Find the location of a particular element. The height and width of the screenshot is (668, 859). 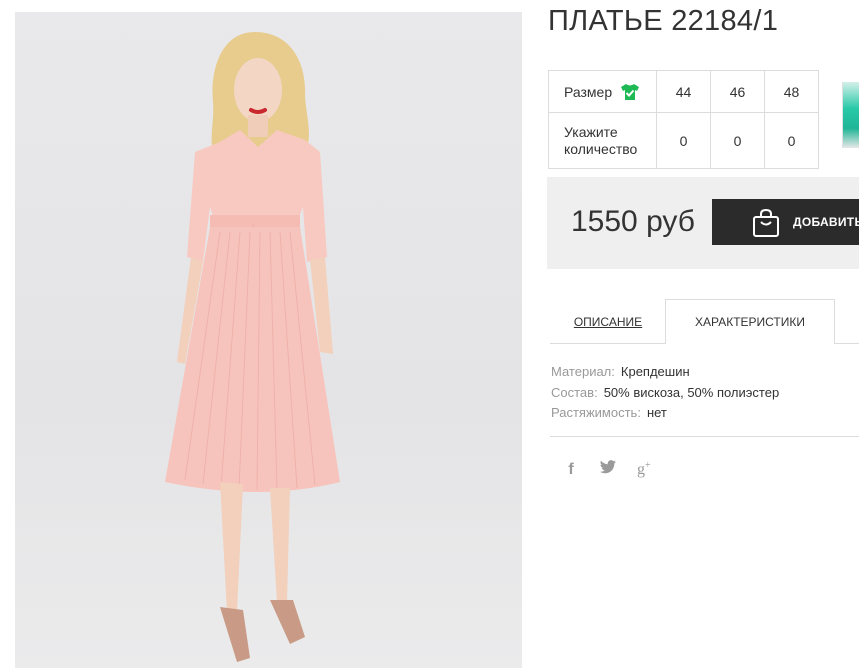

property-value: 50% вискоза, 50% полиэстер is located at coordinates (691, 392).